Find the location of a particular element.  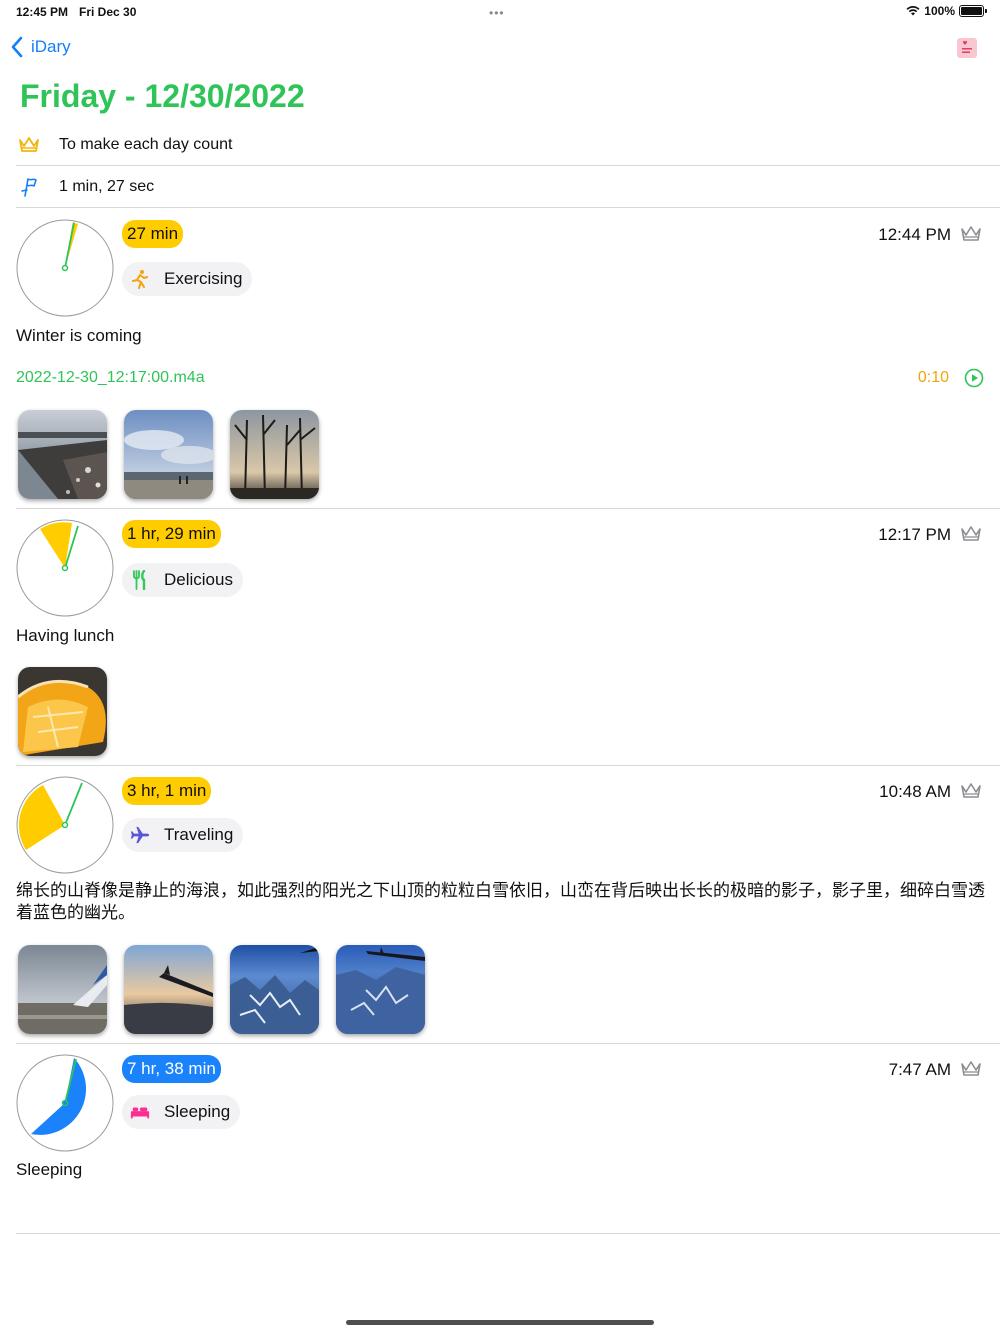

status-time: 12:45 PM is located at coordinates (42, 12).